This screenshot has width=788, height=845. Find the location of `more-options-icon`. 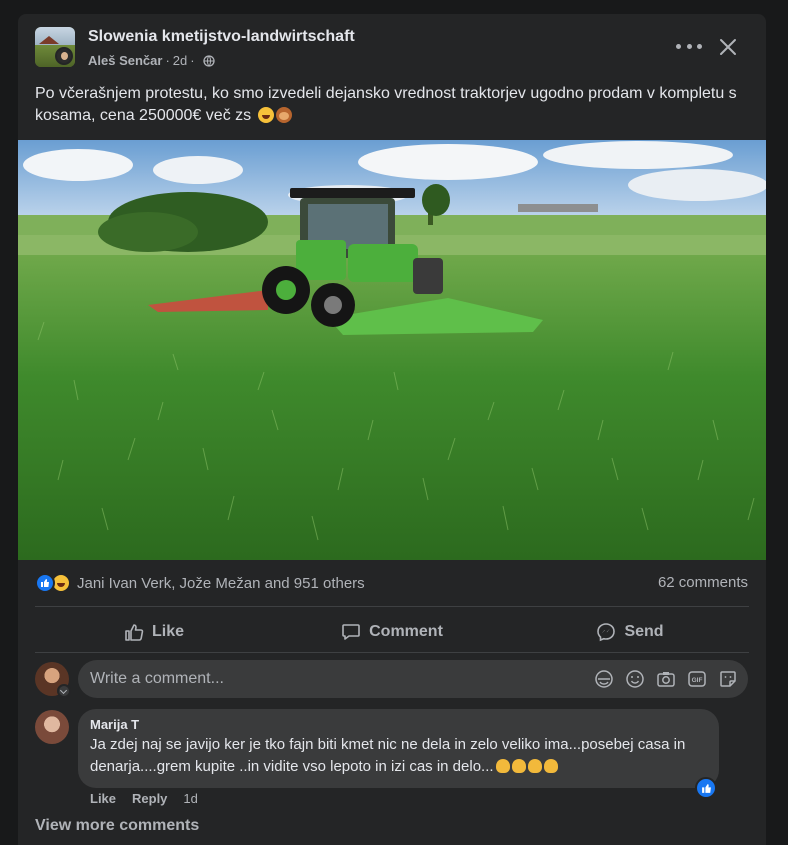

more-options-icon is located at coordinates (689, 46).